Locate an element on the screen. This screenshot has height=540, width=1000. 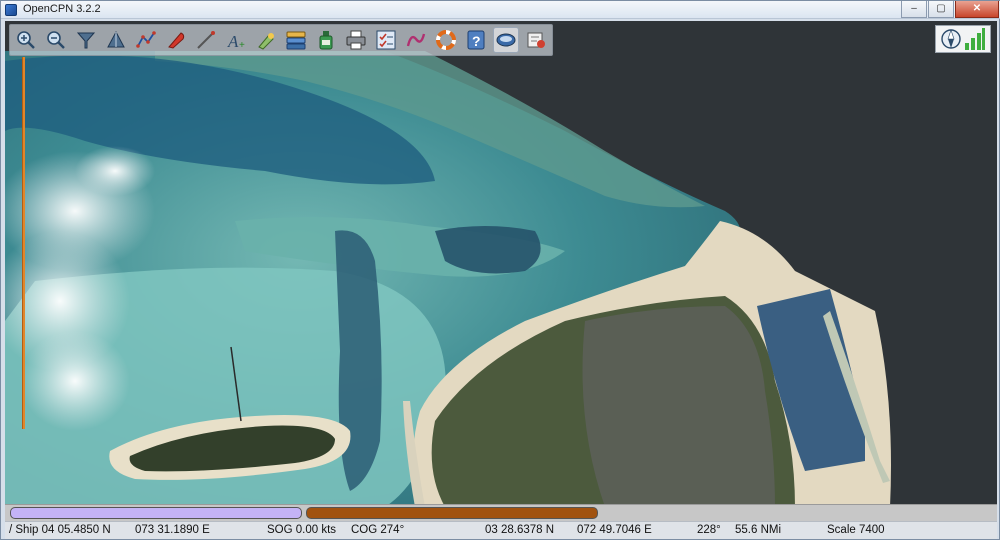
svg-text: A is located at coordinates (233, 41).